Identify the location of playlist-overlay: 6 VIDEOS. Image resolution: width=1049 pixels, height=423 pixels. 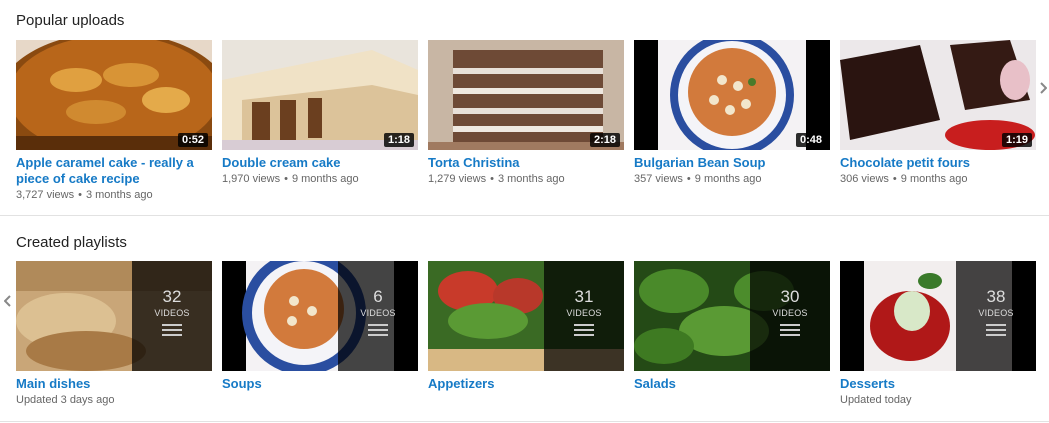
(378, 316).